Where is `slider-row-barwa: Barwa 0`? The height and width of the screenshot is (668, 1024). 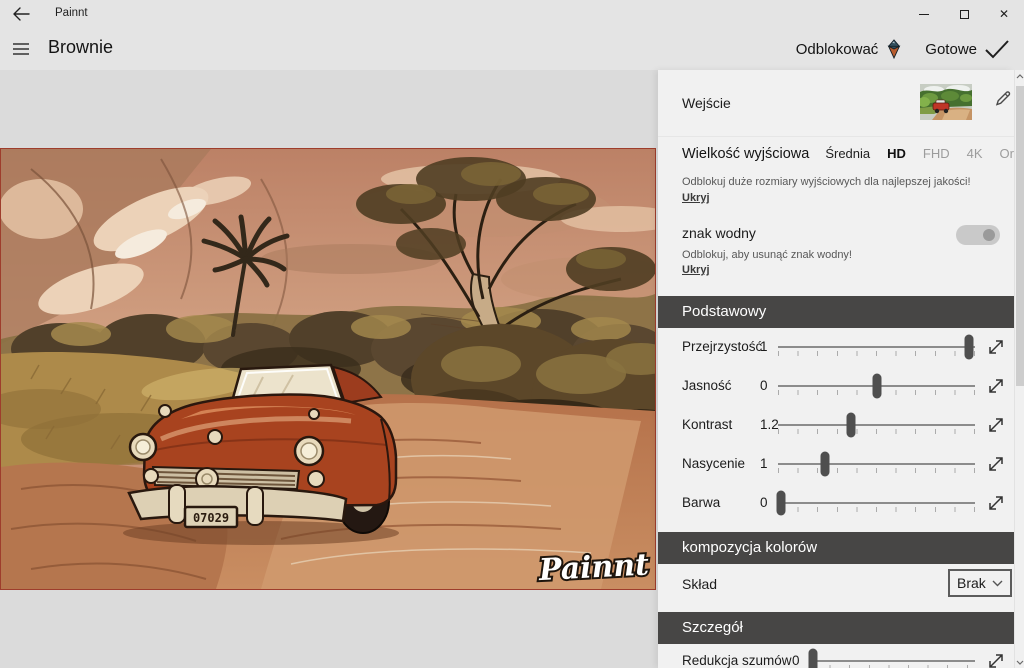
slider-row-barwa: Barwa 0 is located at coordinates (836, 503).